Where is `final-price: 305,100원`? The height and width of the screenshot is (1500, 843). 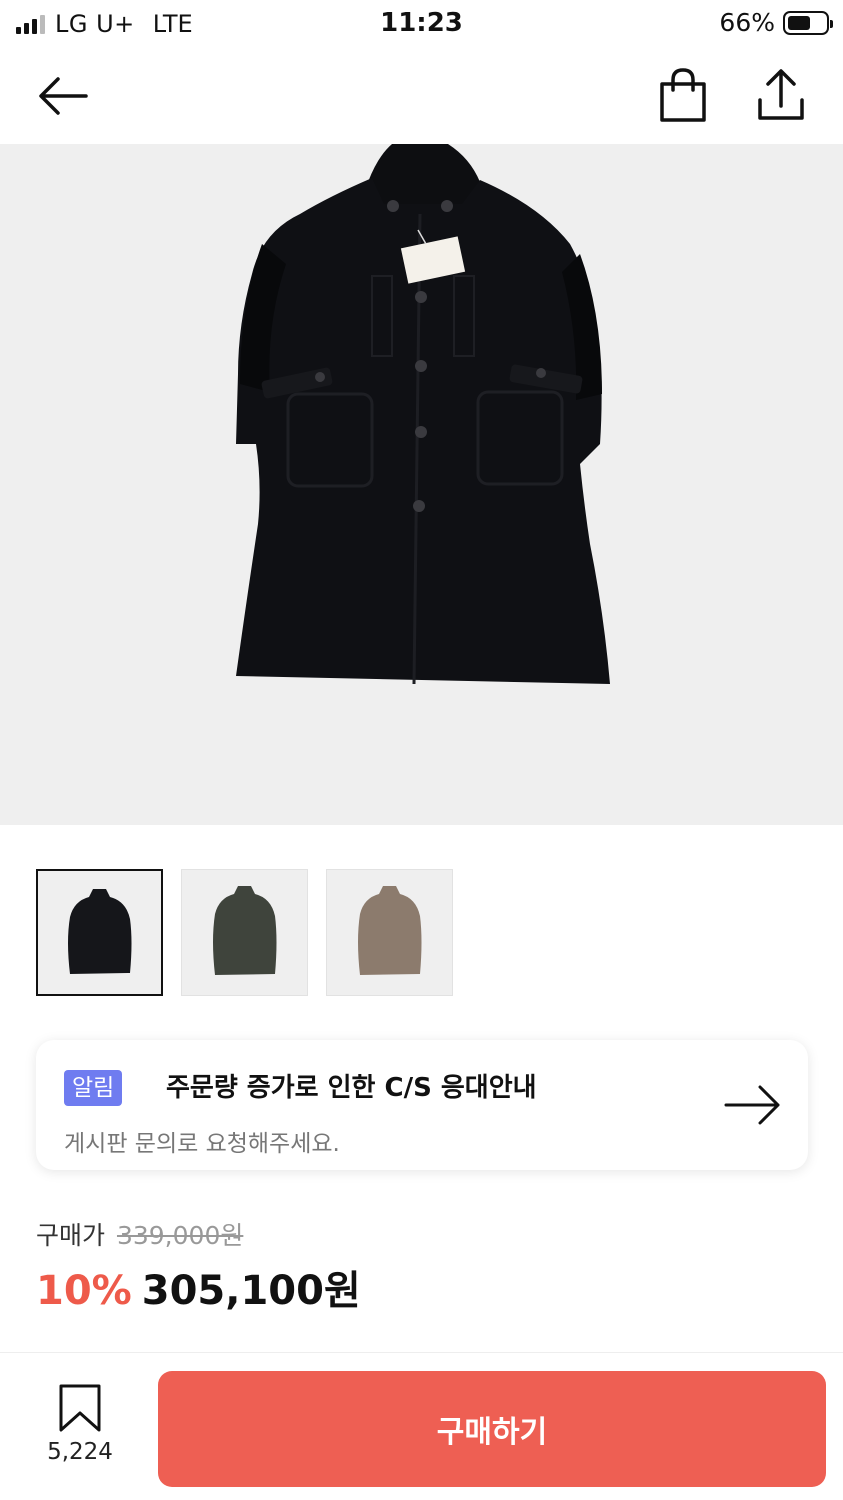 final-price: 305,100원 is located at coordinates (251, 1291).